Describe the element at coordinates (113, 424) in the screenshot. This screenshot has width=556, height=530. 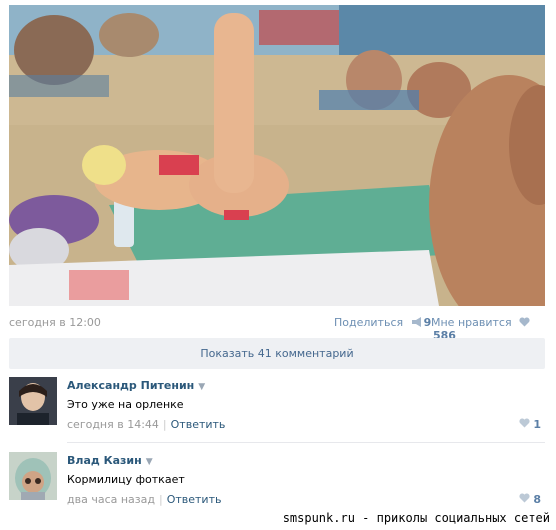
I see `comment-time: сегодня в 14:44` at that location.